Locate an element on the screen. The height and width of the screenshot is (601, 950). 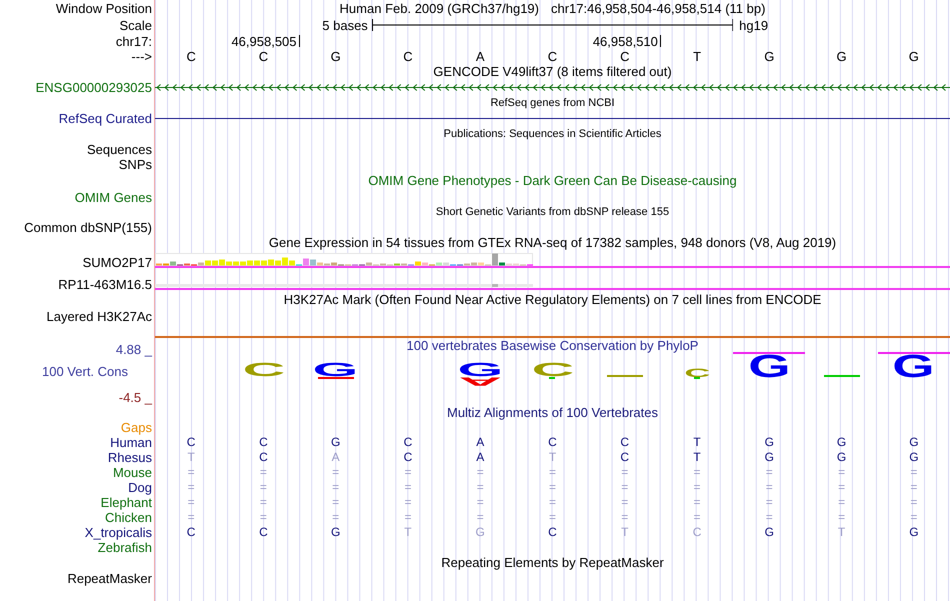
track-title: OMIM Gene Phenotypes - Dark Green Can Be Disease-causing is located at coordinates (552, 181).